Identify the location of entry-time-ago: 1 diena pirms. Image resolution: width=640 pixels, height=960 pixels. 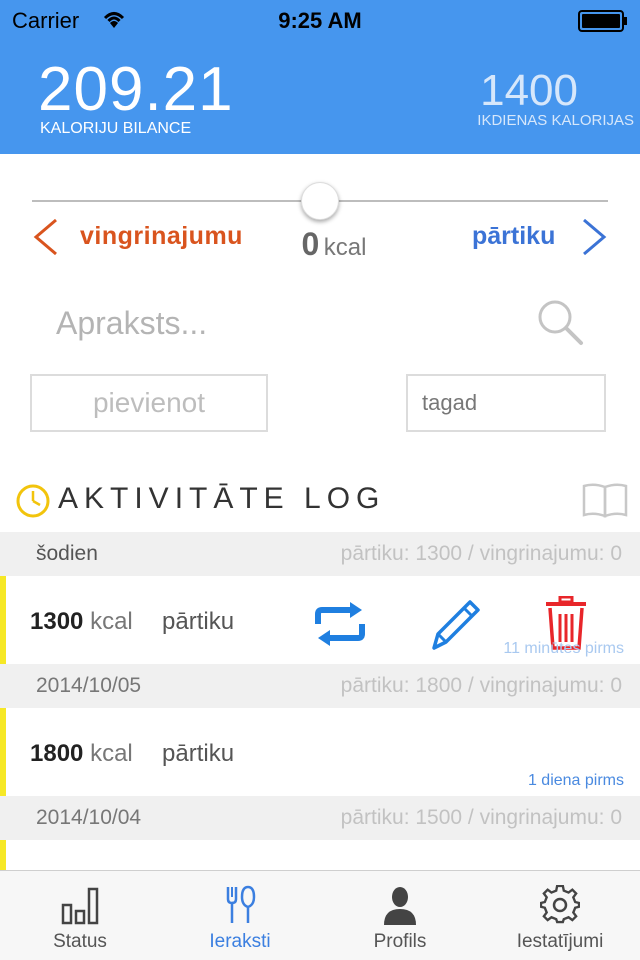
(575, 780).